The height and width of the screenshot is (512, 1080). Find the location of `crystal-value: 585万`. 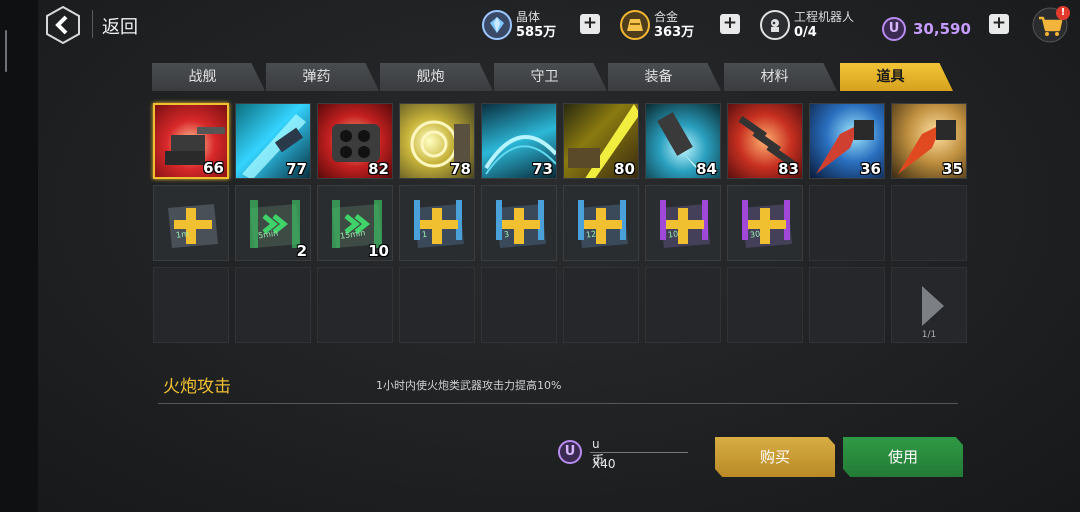

crystal-value: 585万 is located at coordinates (536, 32).